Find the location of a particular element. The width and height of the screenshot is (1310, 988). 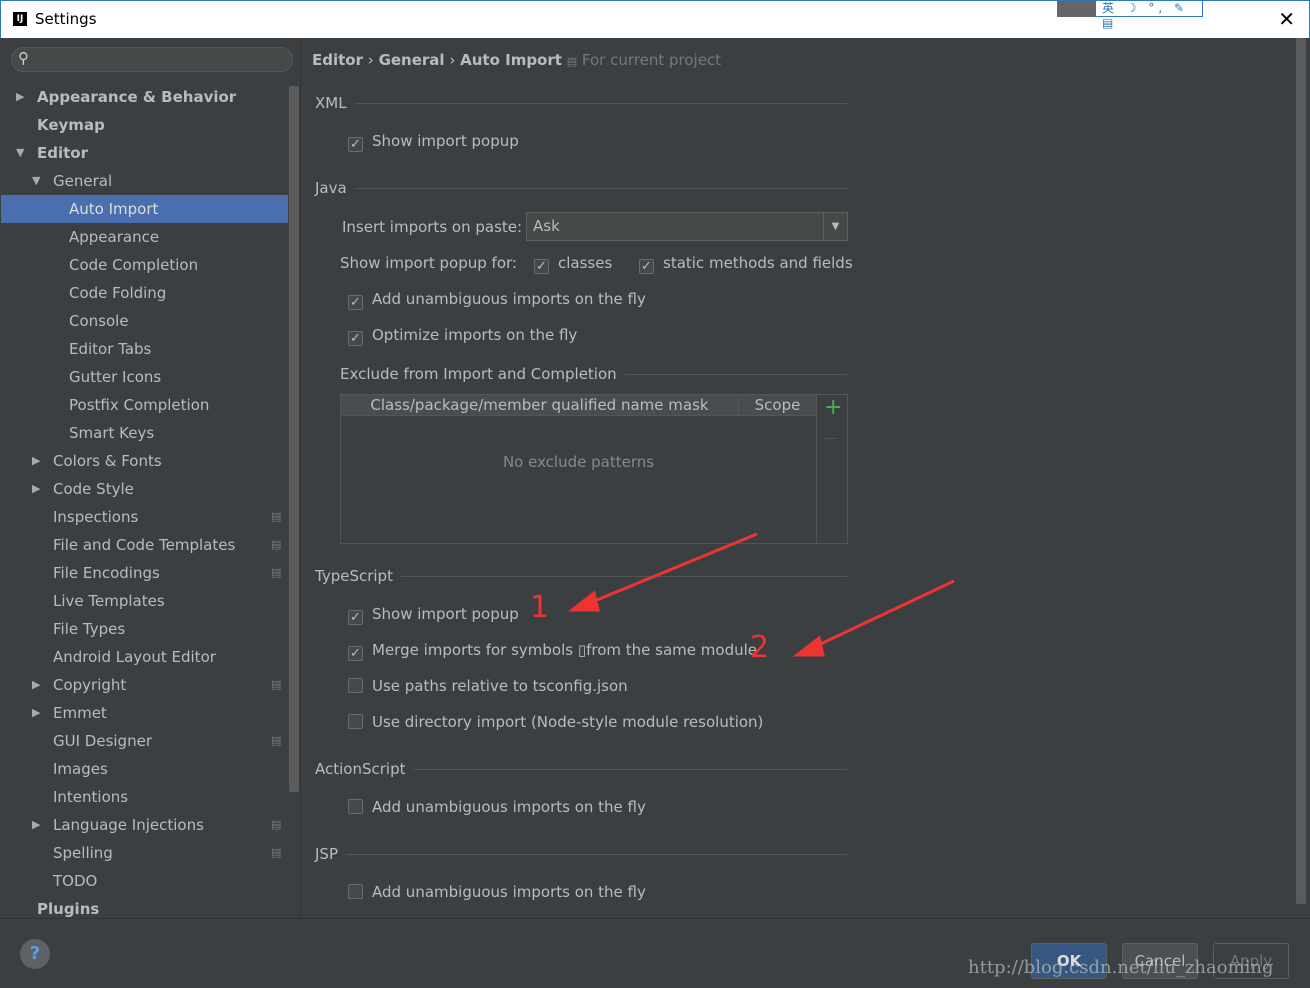

sidebar-item-label: Console is located at coordinates (99, 321).